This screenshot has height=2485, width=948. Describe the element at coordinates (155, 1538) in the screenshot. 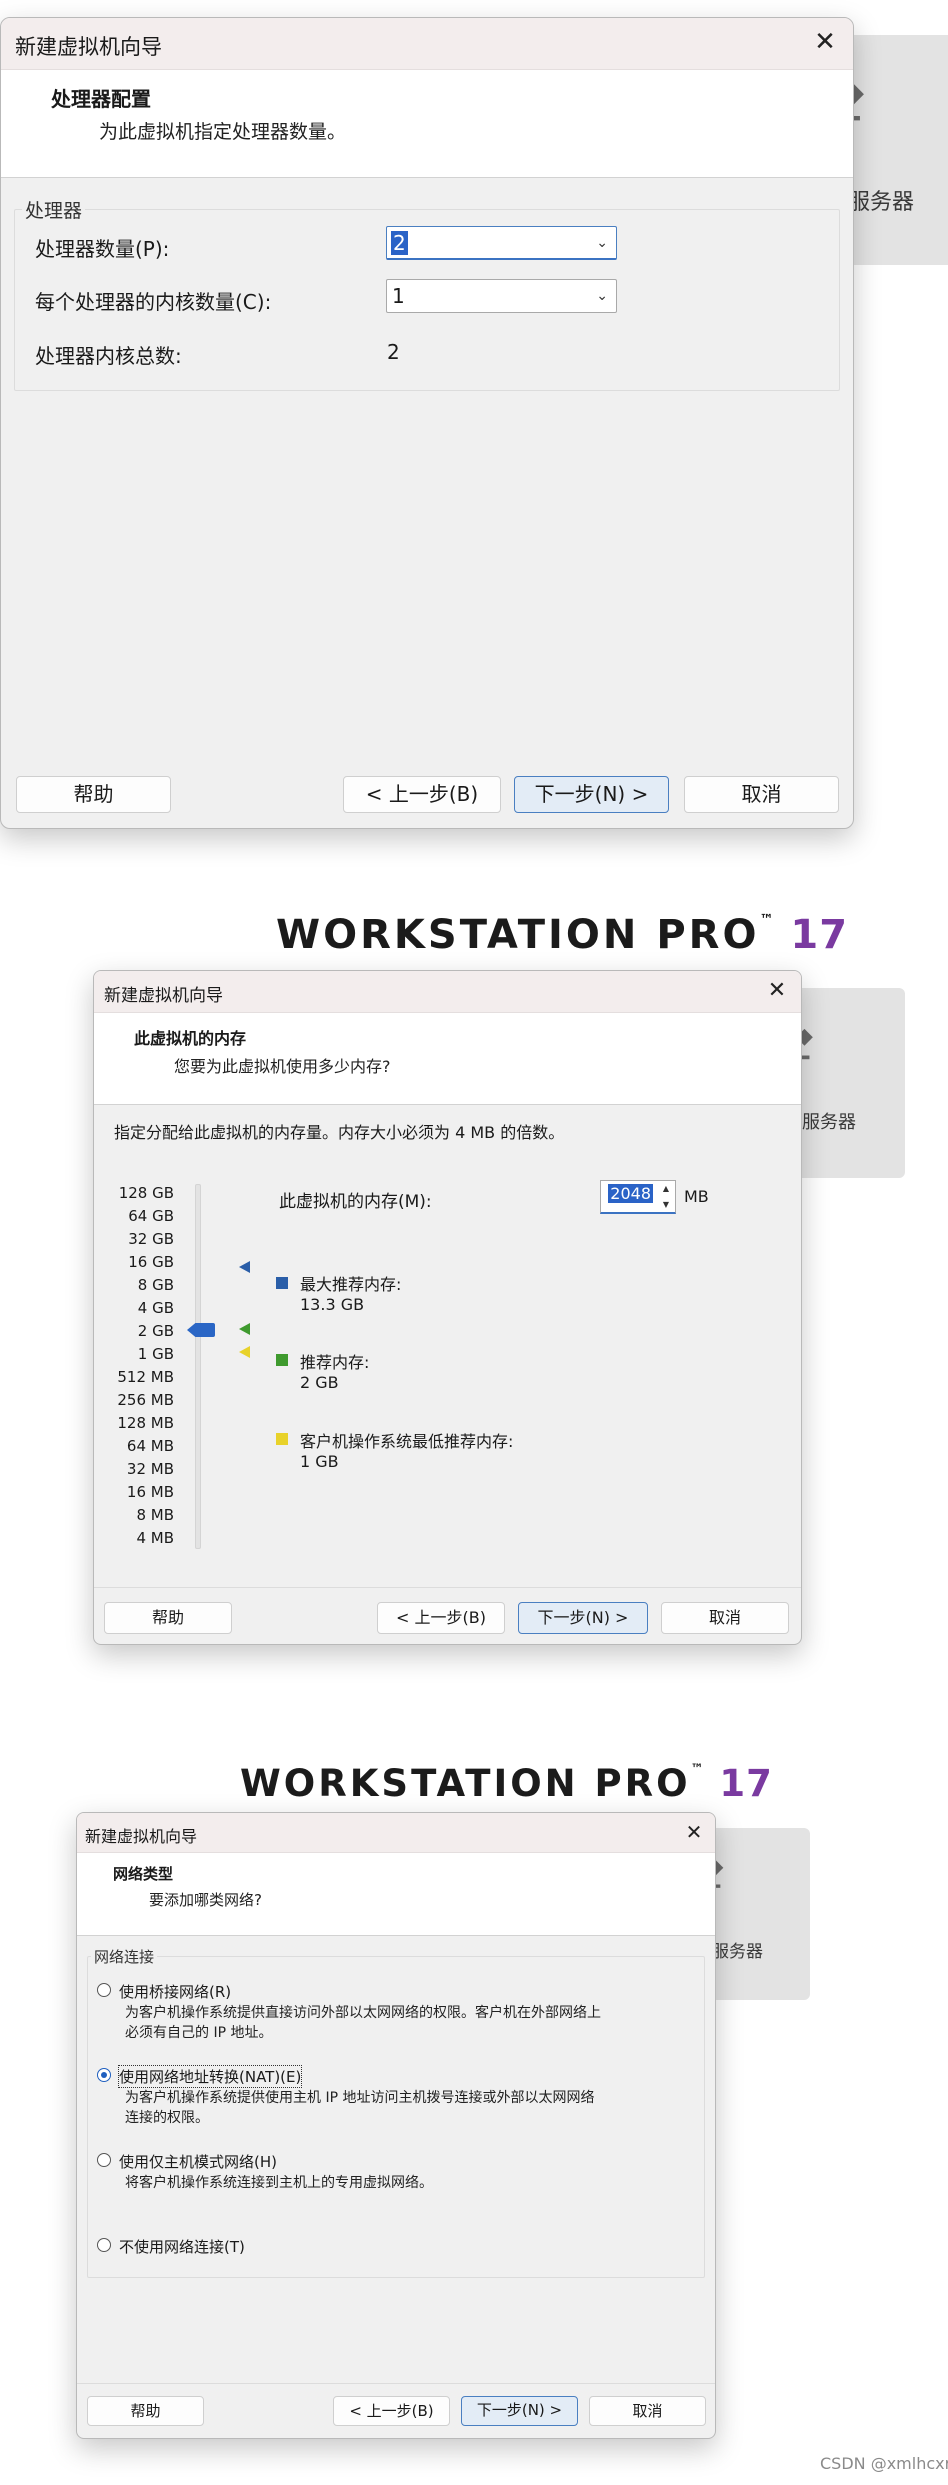

I see `scale-label: 4 MB` at that location.